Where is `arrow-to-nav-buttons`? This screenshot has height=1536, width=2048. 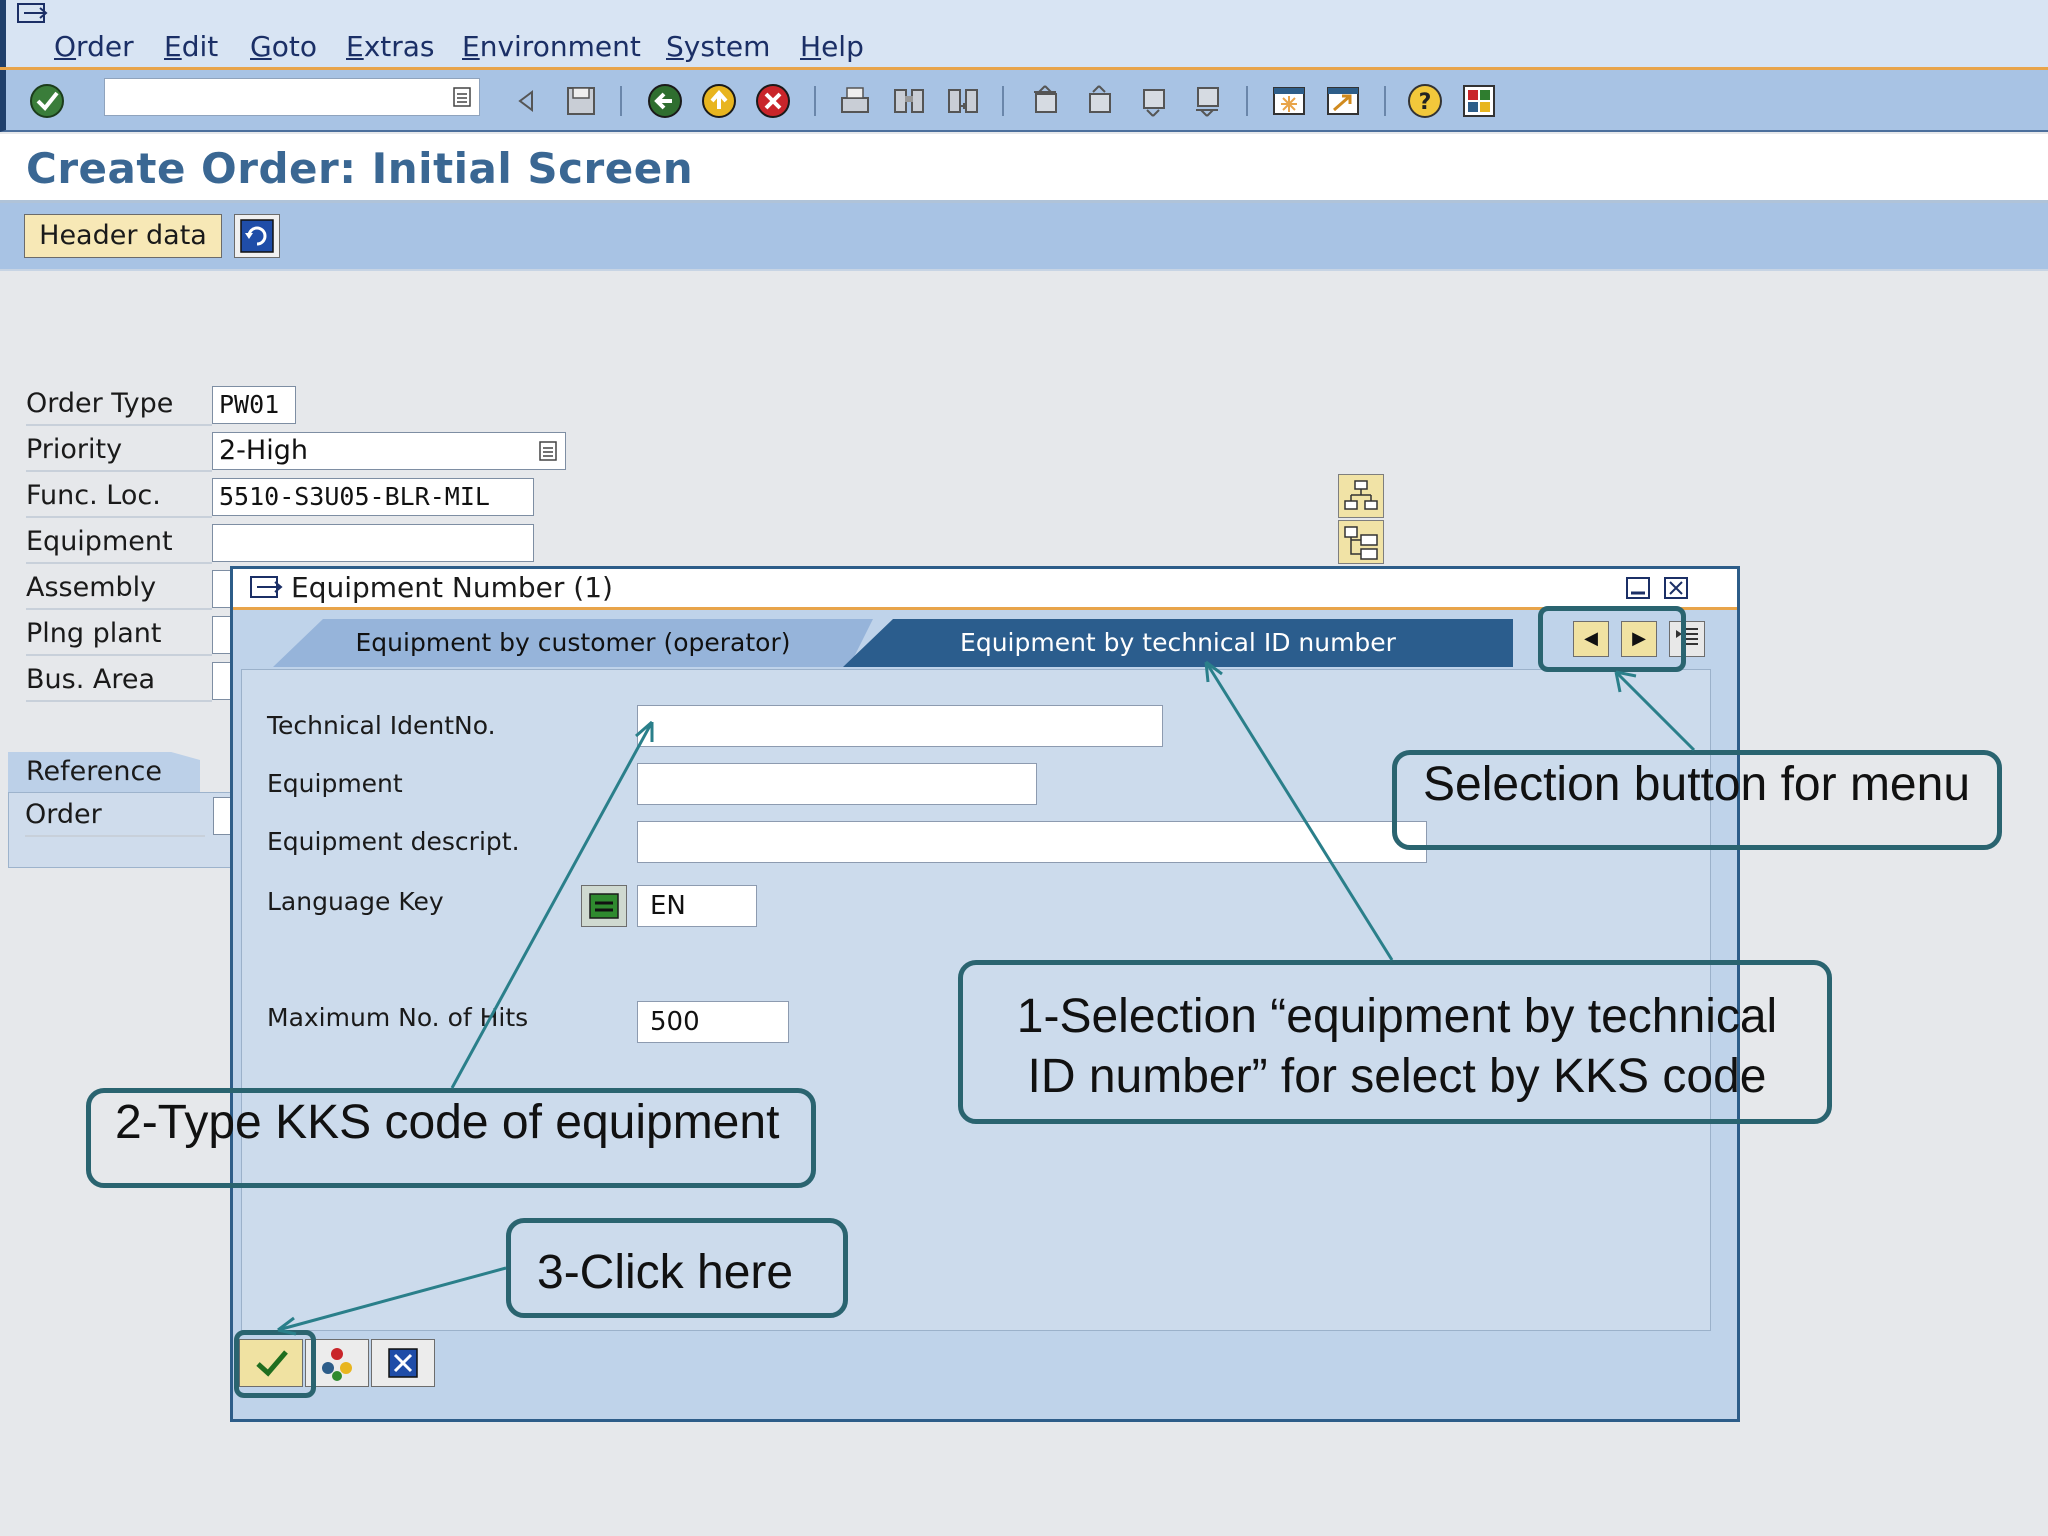
arrow-to-nav-buttons is located at coordinates (1655, 711).